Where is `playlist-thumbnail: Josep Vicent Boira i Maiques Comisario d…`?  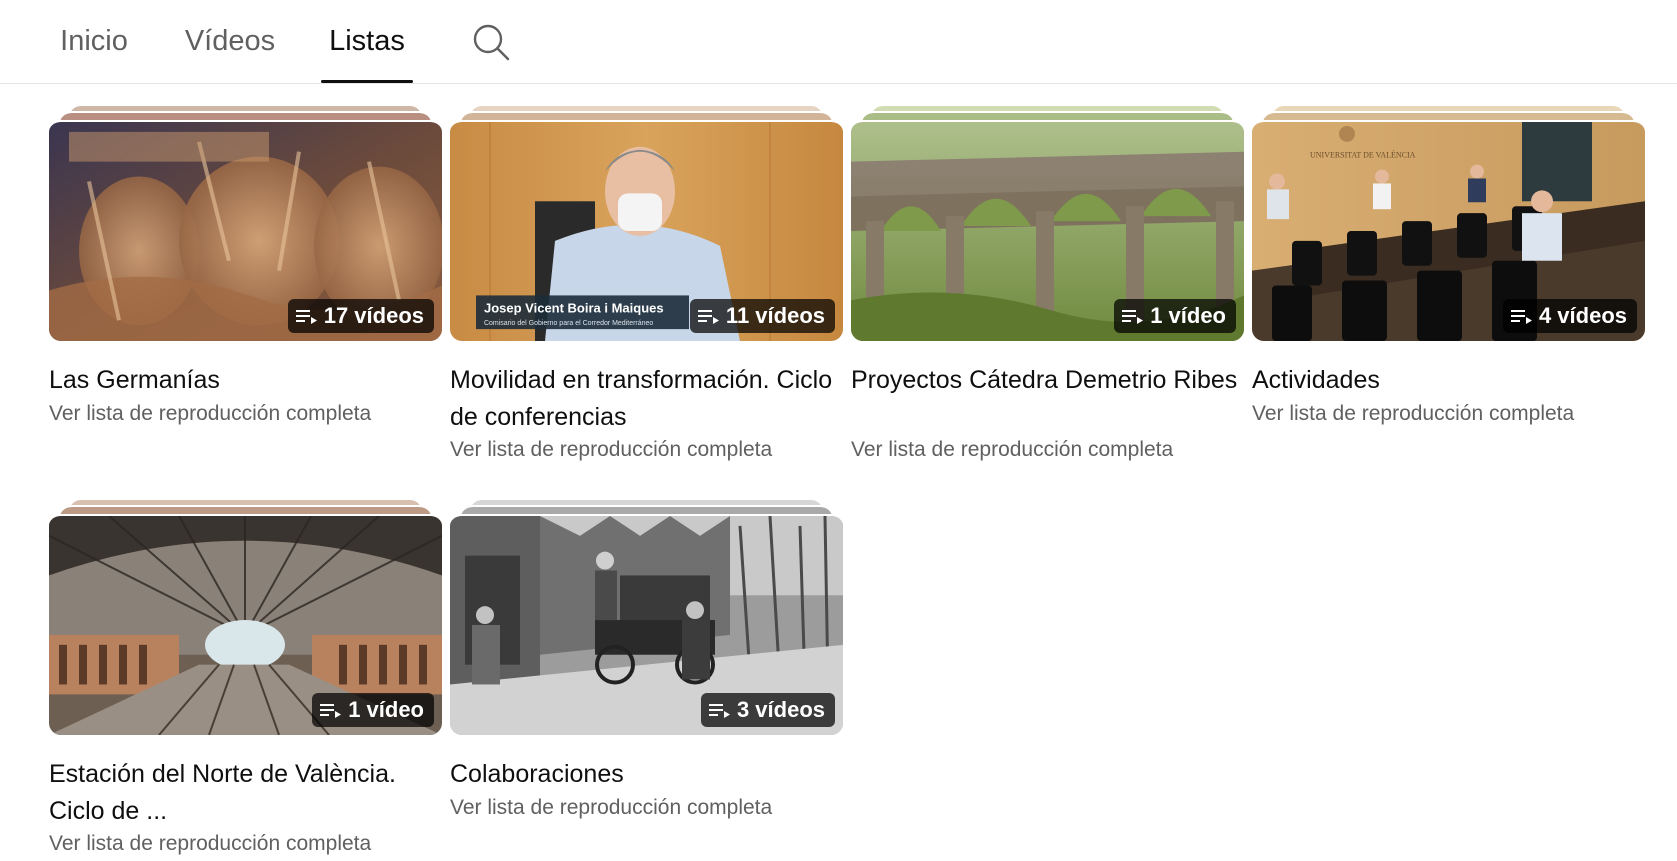 playlist-thumbnail: Josep Vicent Boira i Maiques Comisario d… is located at coordinates (646, 230).